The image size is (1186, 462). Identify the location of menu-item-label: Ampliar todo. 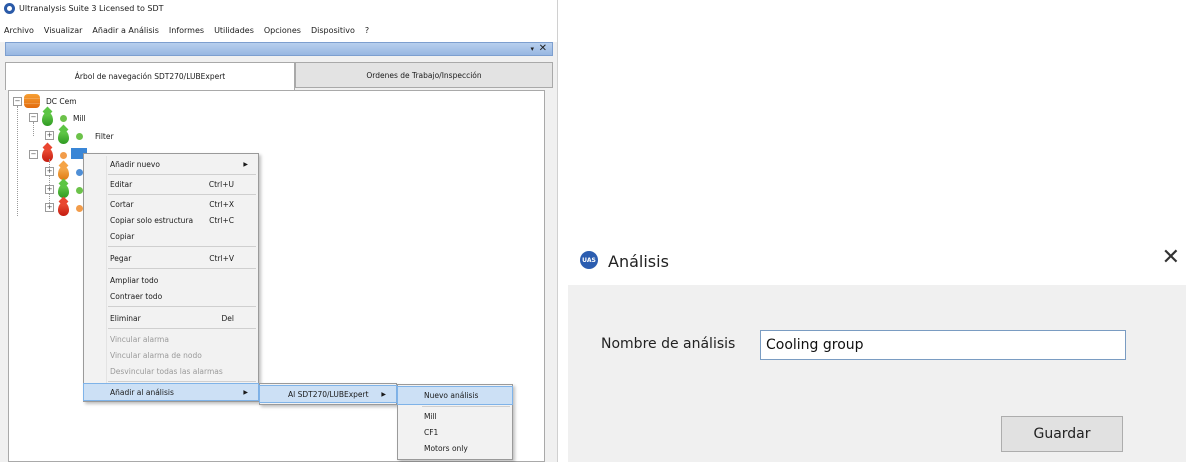
(134, 280).